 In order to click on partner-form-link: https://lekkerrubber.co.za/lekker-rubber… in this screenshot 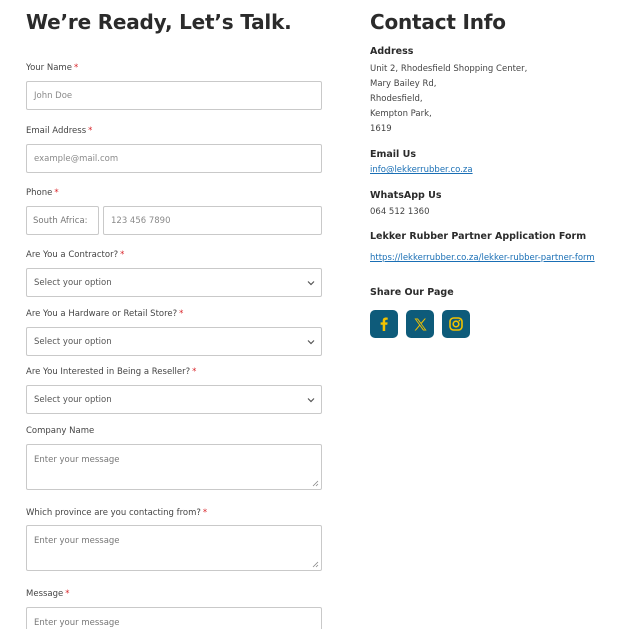, I will do `click(482, 258)`.